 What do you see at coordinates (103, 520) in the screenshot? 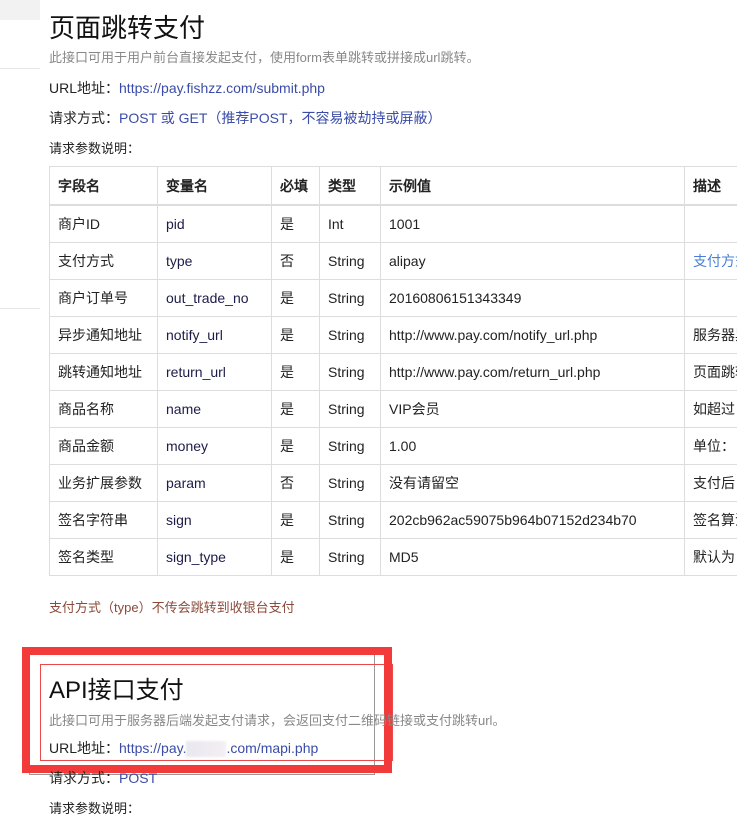
I see `table-cell: 签名字符串` at bounding box center [103, 520].